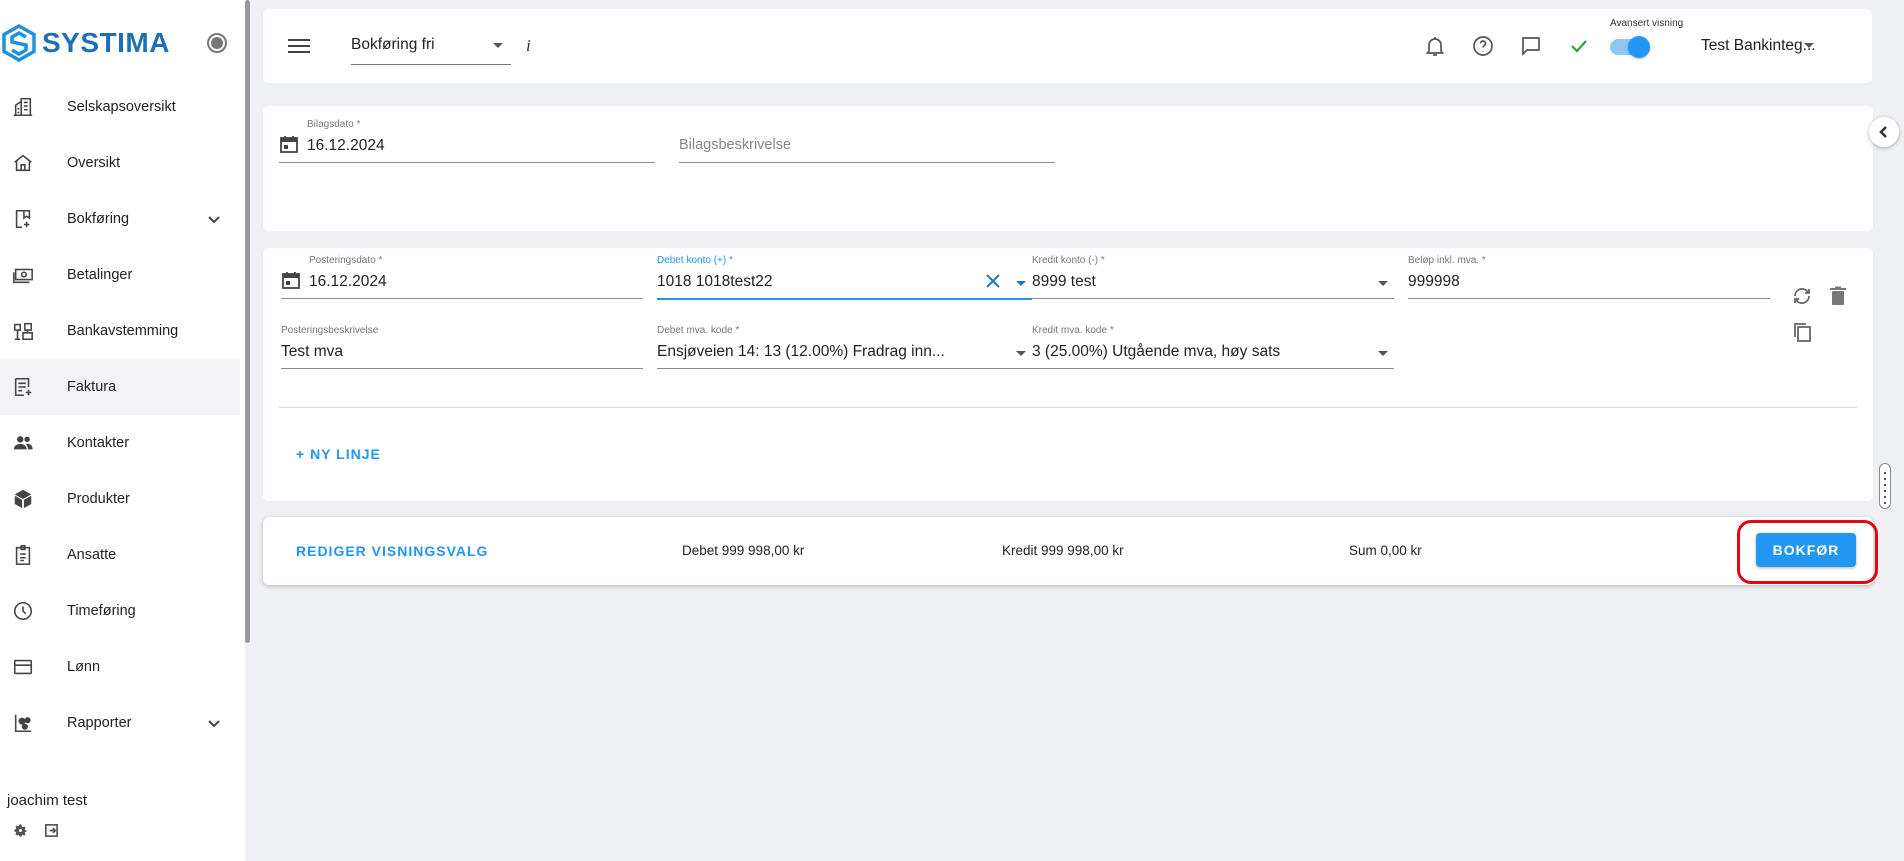 This screenshot has width=1904, height=861. What do you see at coordinates (23, 555) in the screenshot?
I see `employee-badge-icon` at bounding box center [23, 555].